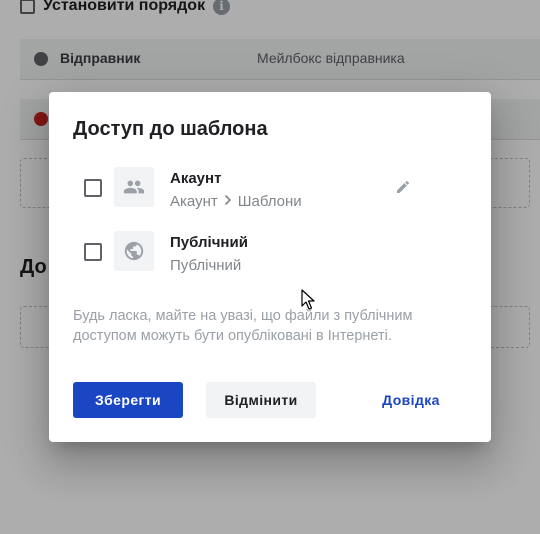 This screenshot has height=534, width=540. What do you see at coordinates (128, 400) in the screenshot?
I see `save-button: Зберегти` at bounding box center [128, 400].